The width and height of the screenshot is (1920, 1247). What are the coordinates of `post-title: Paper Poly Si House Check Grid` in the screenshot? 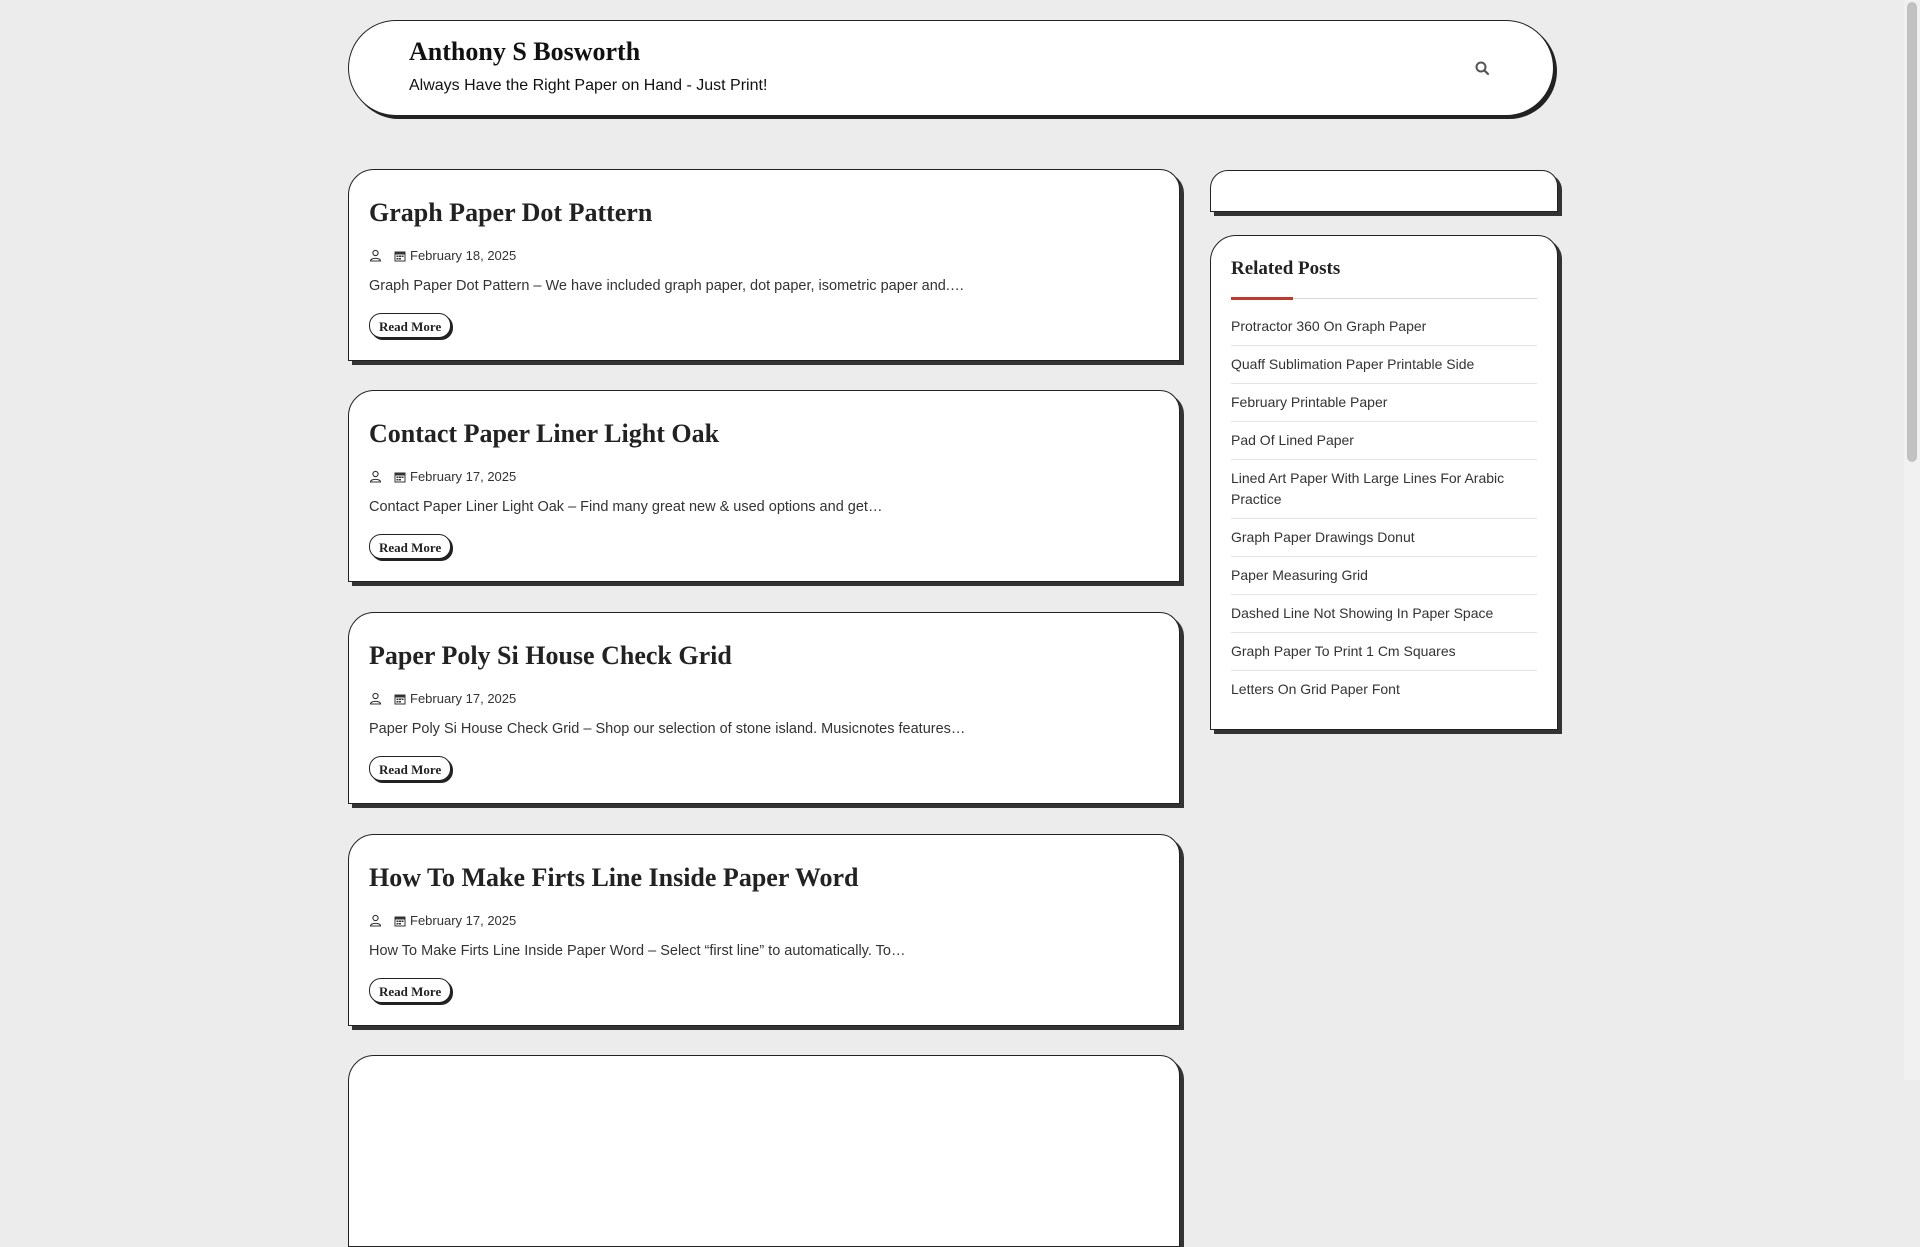 It's located at (550, 656).